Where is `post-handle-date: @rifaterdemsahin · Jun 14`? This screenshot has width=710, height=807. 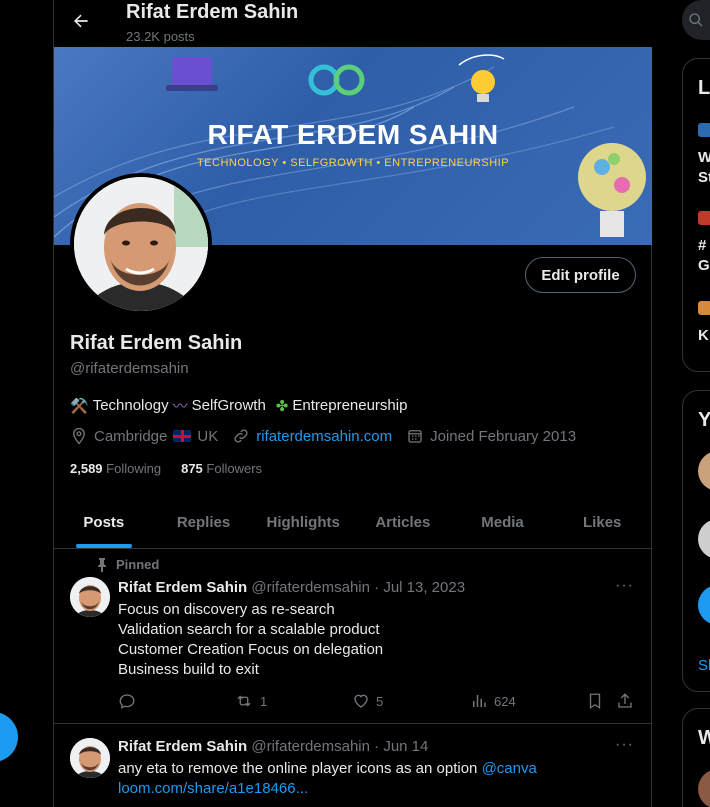
post-handle-date: @rifaterdemsahin · Jun 14 is located at coordinates (340, 746).